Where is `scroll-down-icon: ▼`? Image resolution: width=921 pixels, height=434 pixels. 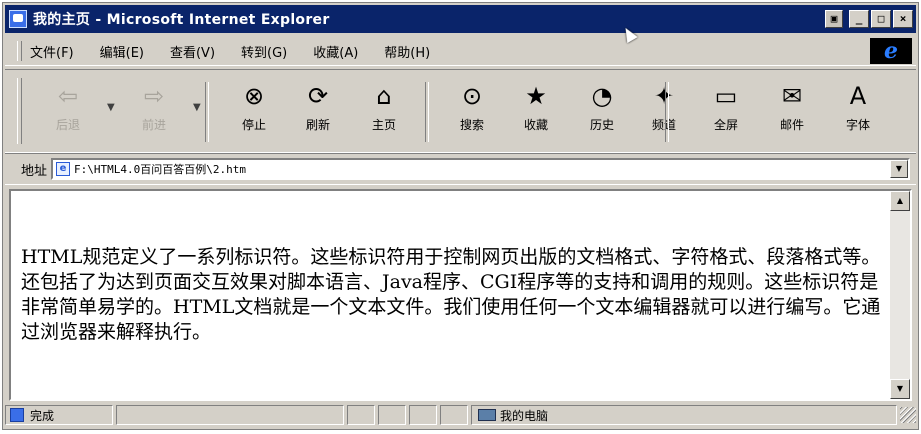 scroll-down-icon: ▼ is located at coordinates (900, 389).